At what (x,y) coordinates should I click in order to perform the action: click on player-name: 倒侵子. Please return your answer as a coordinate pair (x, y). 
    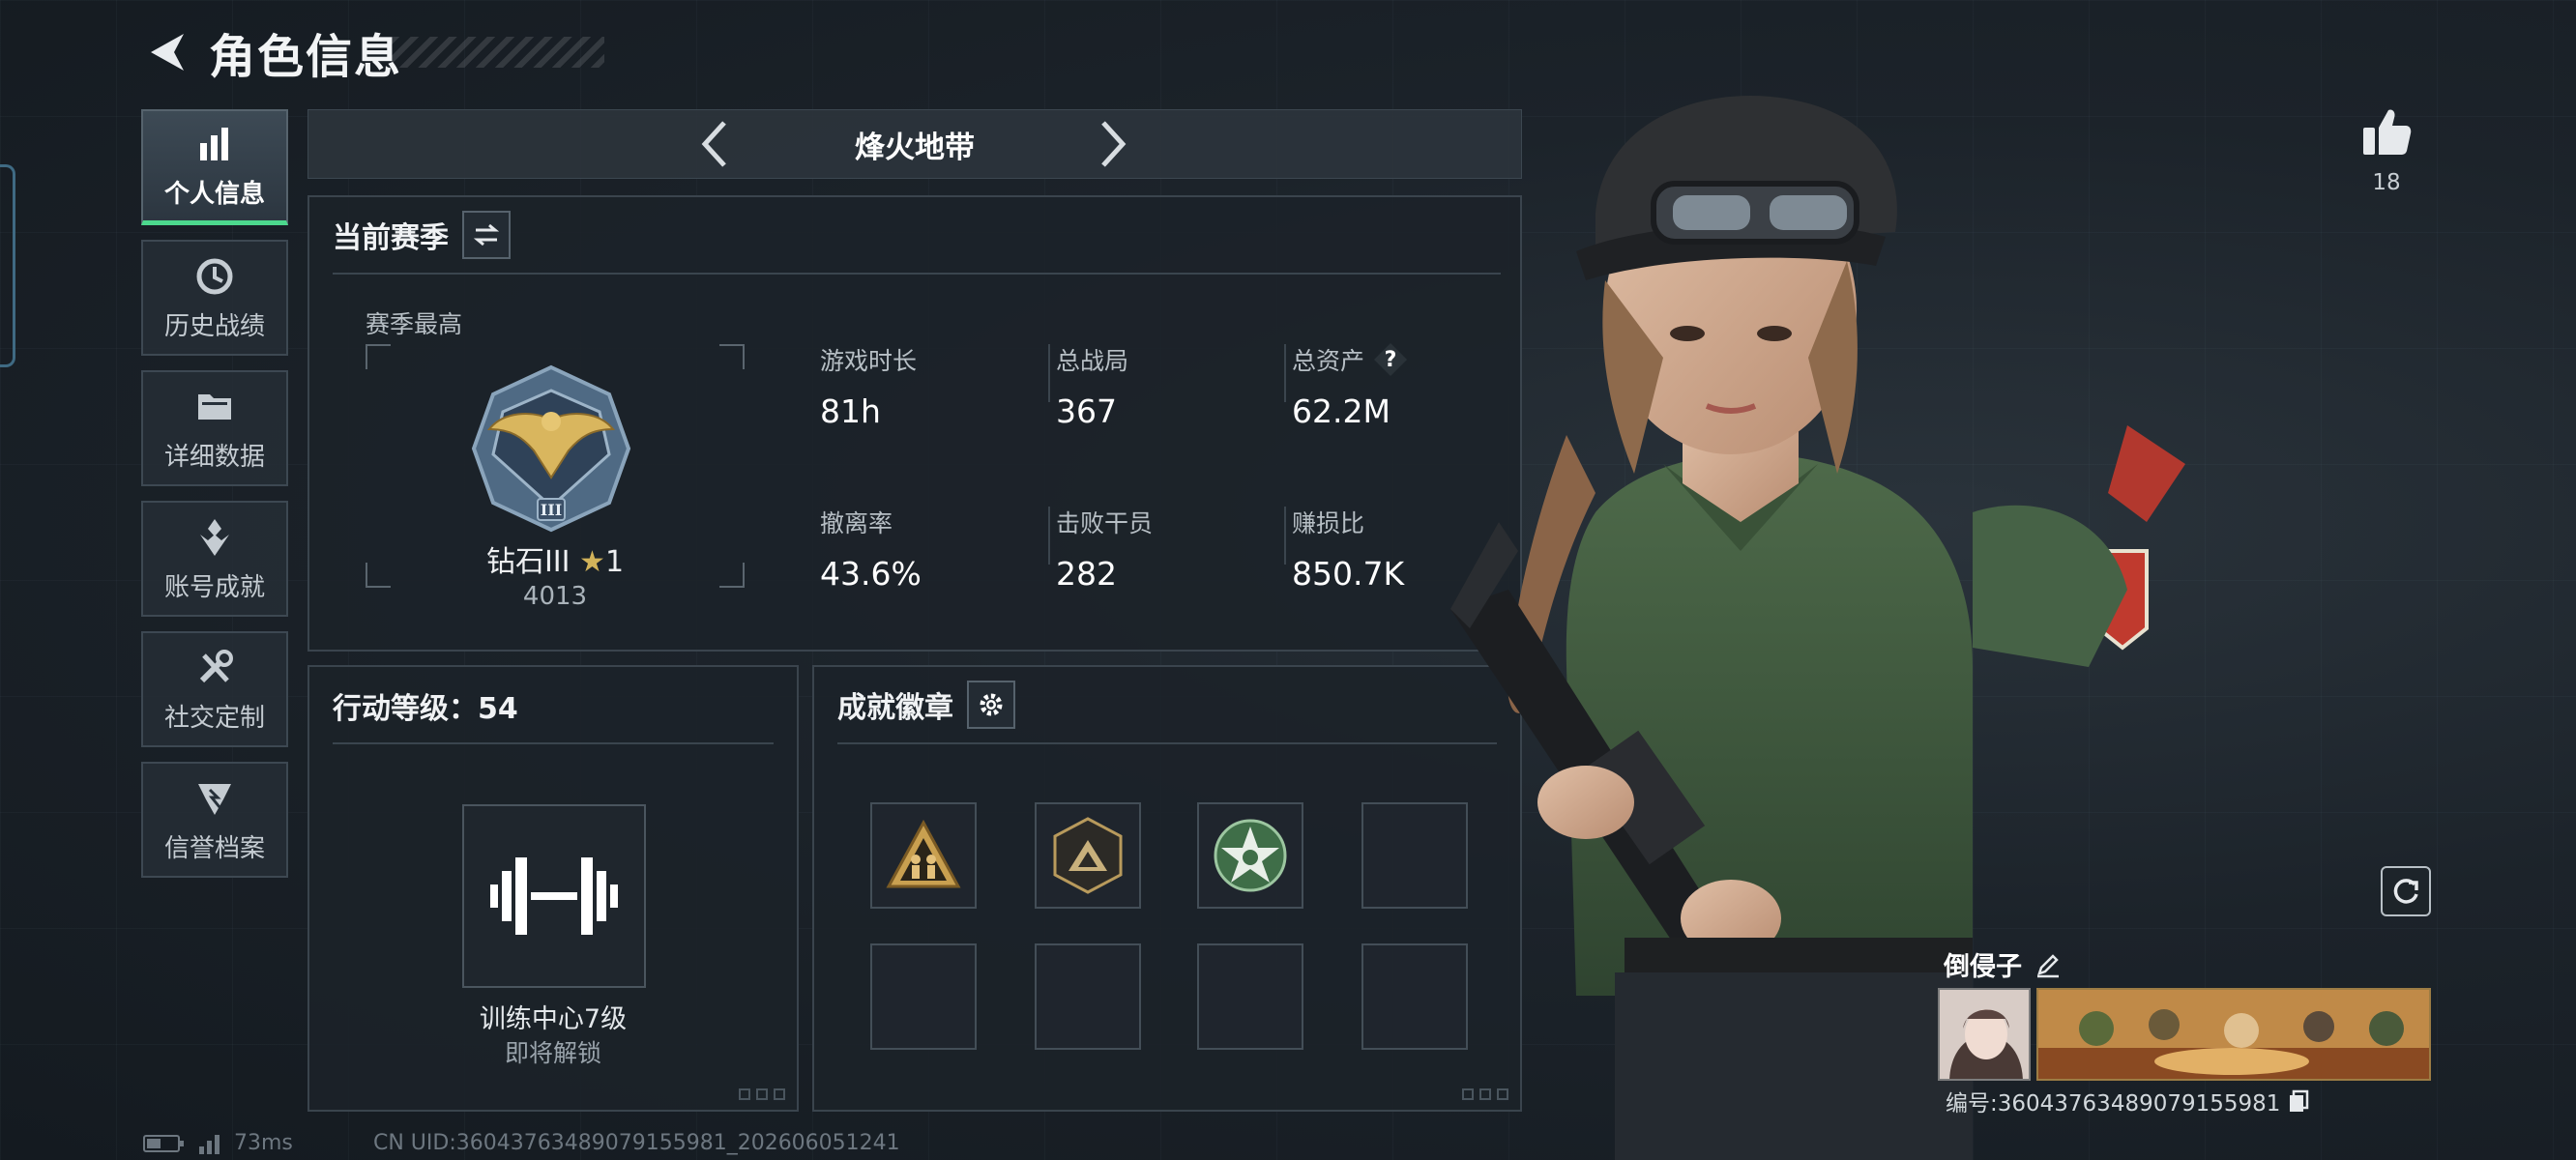
    Looking at the image, I should click on (1983, 967).